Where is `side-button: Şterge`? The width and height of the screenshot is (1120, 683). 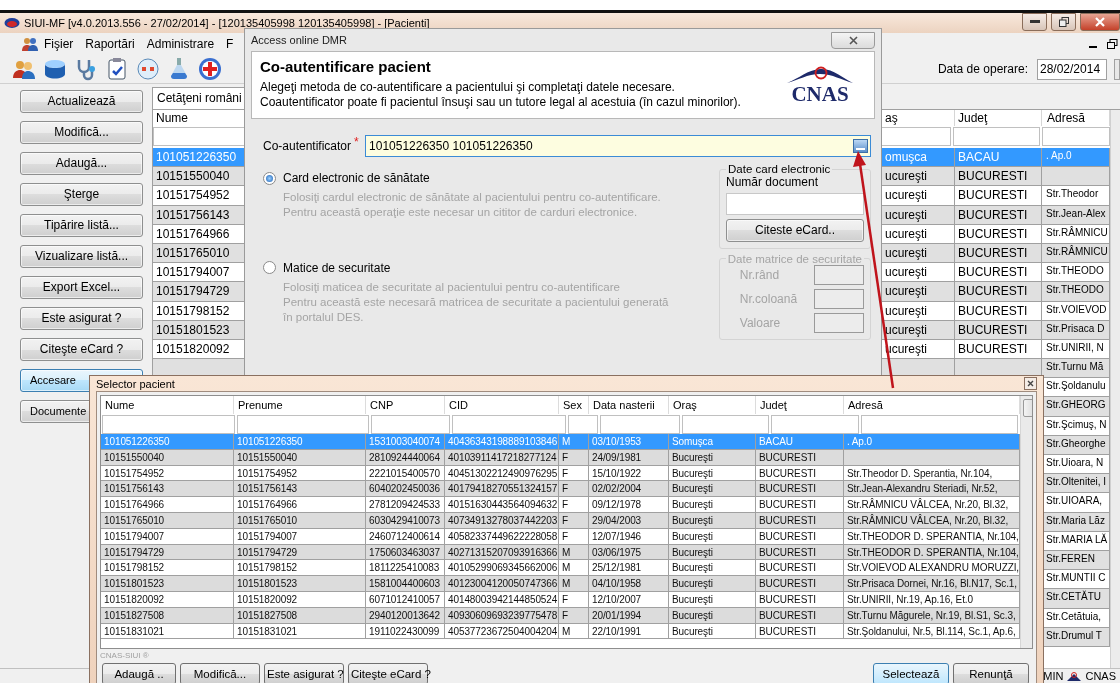
side-button: Şterge is located at coordinates (81, 194).